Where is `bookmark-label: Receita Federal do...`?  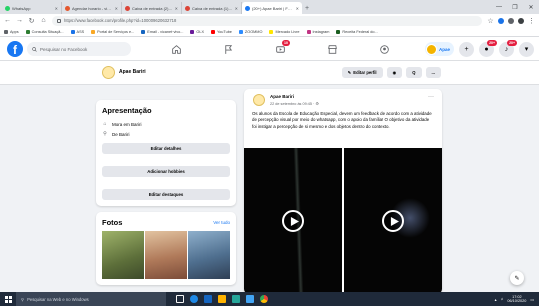
bookmark-label: Receita Federal do... is located at coordinates (360, 31).